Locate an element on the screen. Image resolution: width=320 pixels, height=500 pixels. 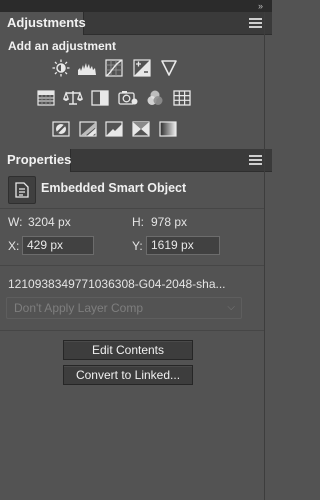
color-lookup-icon is located at coordinates (182, 98).